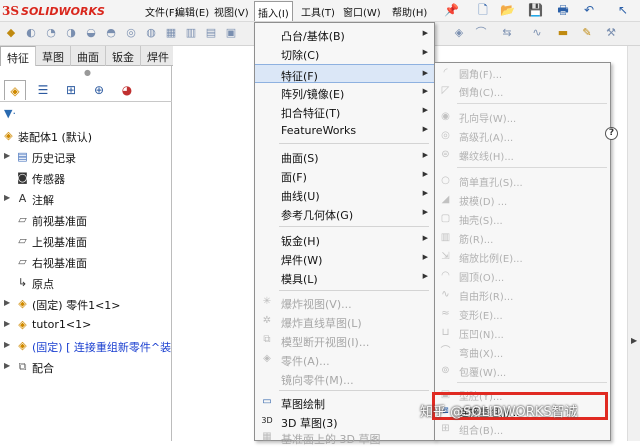 This screenshot has height=447, width=640. Describe the element at coordinates (86, 283) in the screenshot. I see `tree-row-origin: ↳ 原点` at that location.